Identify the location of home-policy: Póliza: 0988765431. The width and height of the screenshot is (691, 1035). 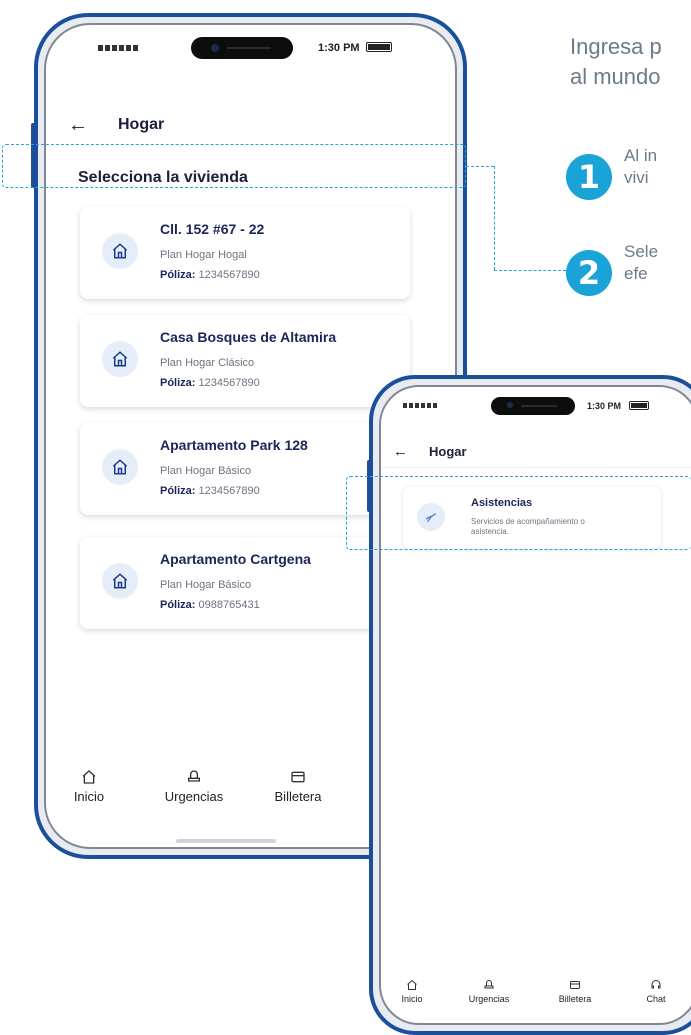
(210, 605).